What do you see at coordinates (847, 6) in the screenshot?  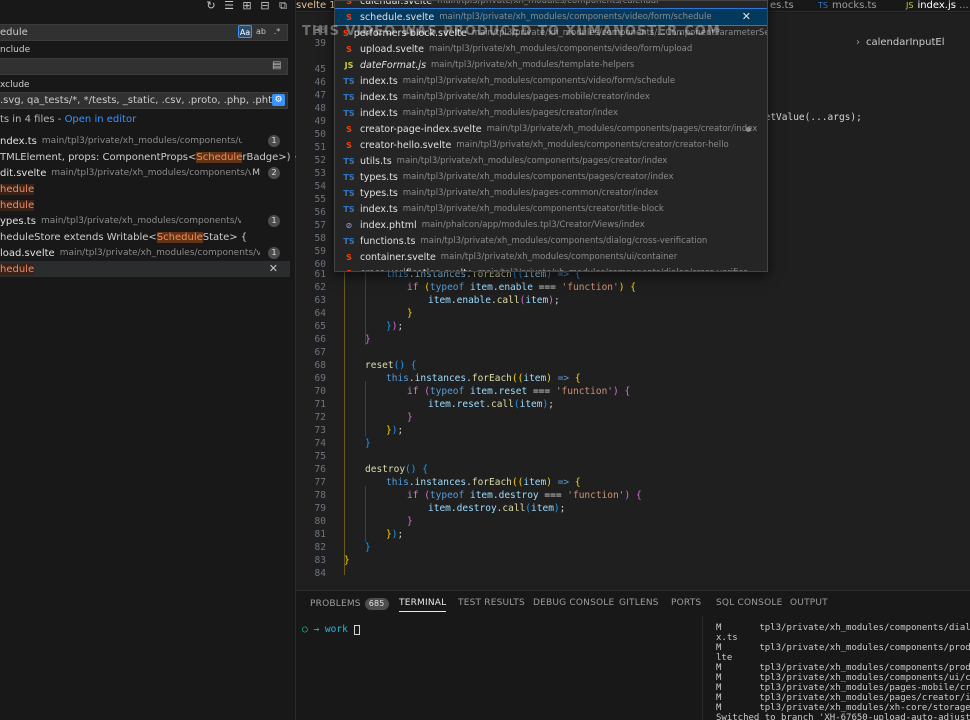 I see `tab-mocks-ts: TS mocks.ts` at bounding box center [847, 6].